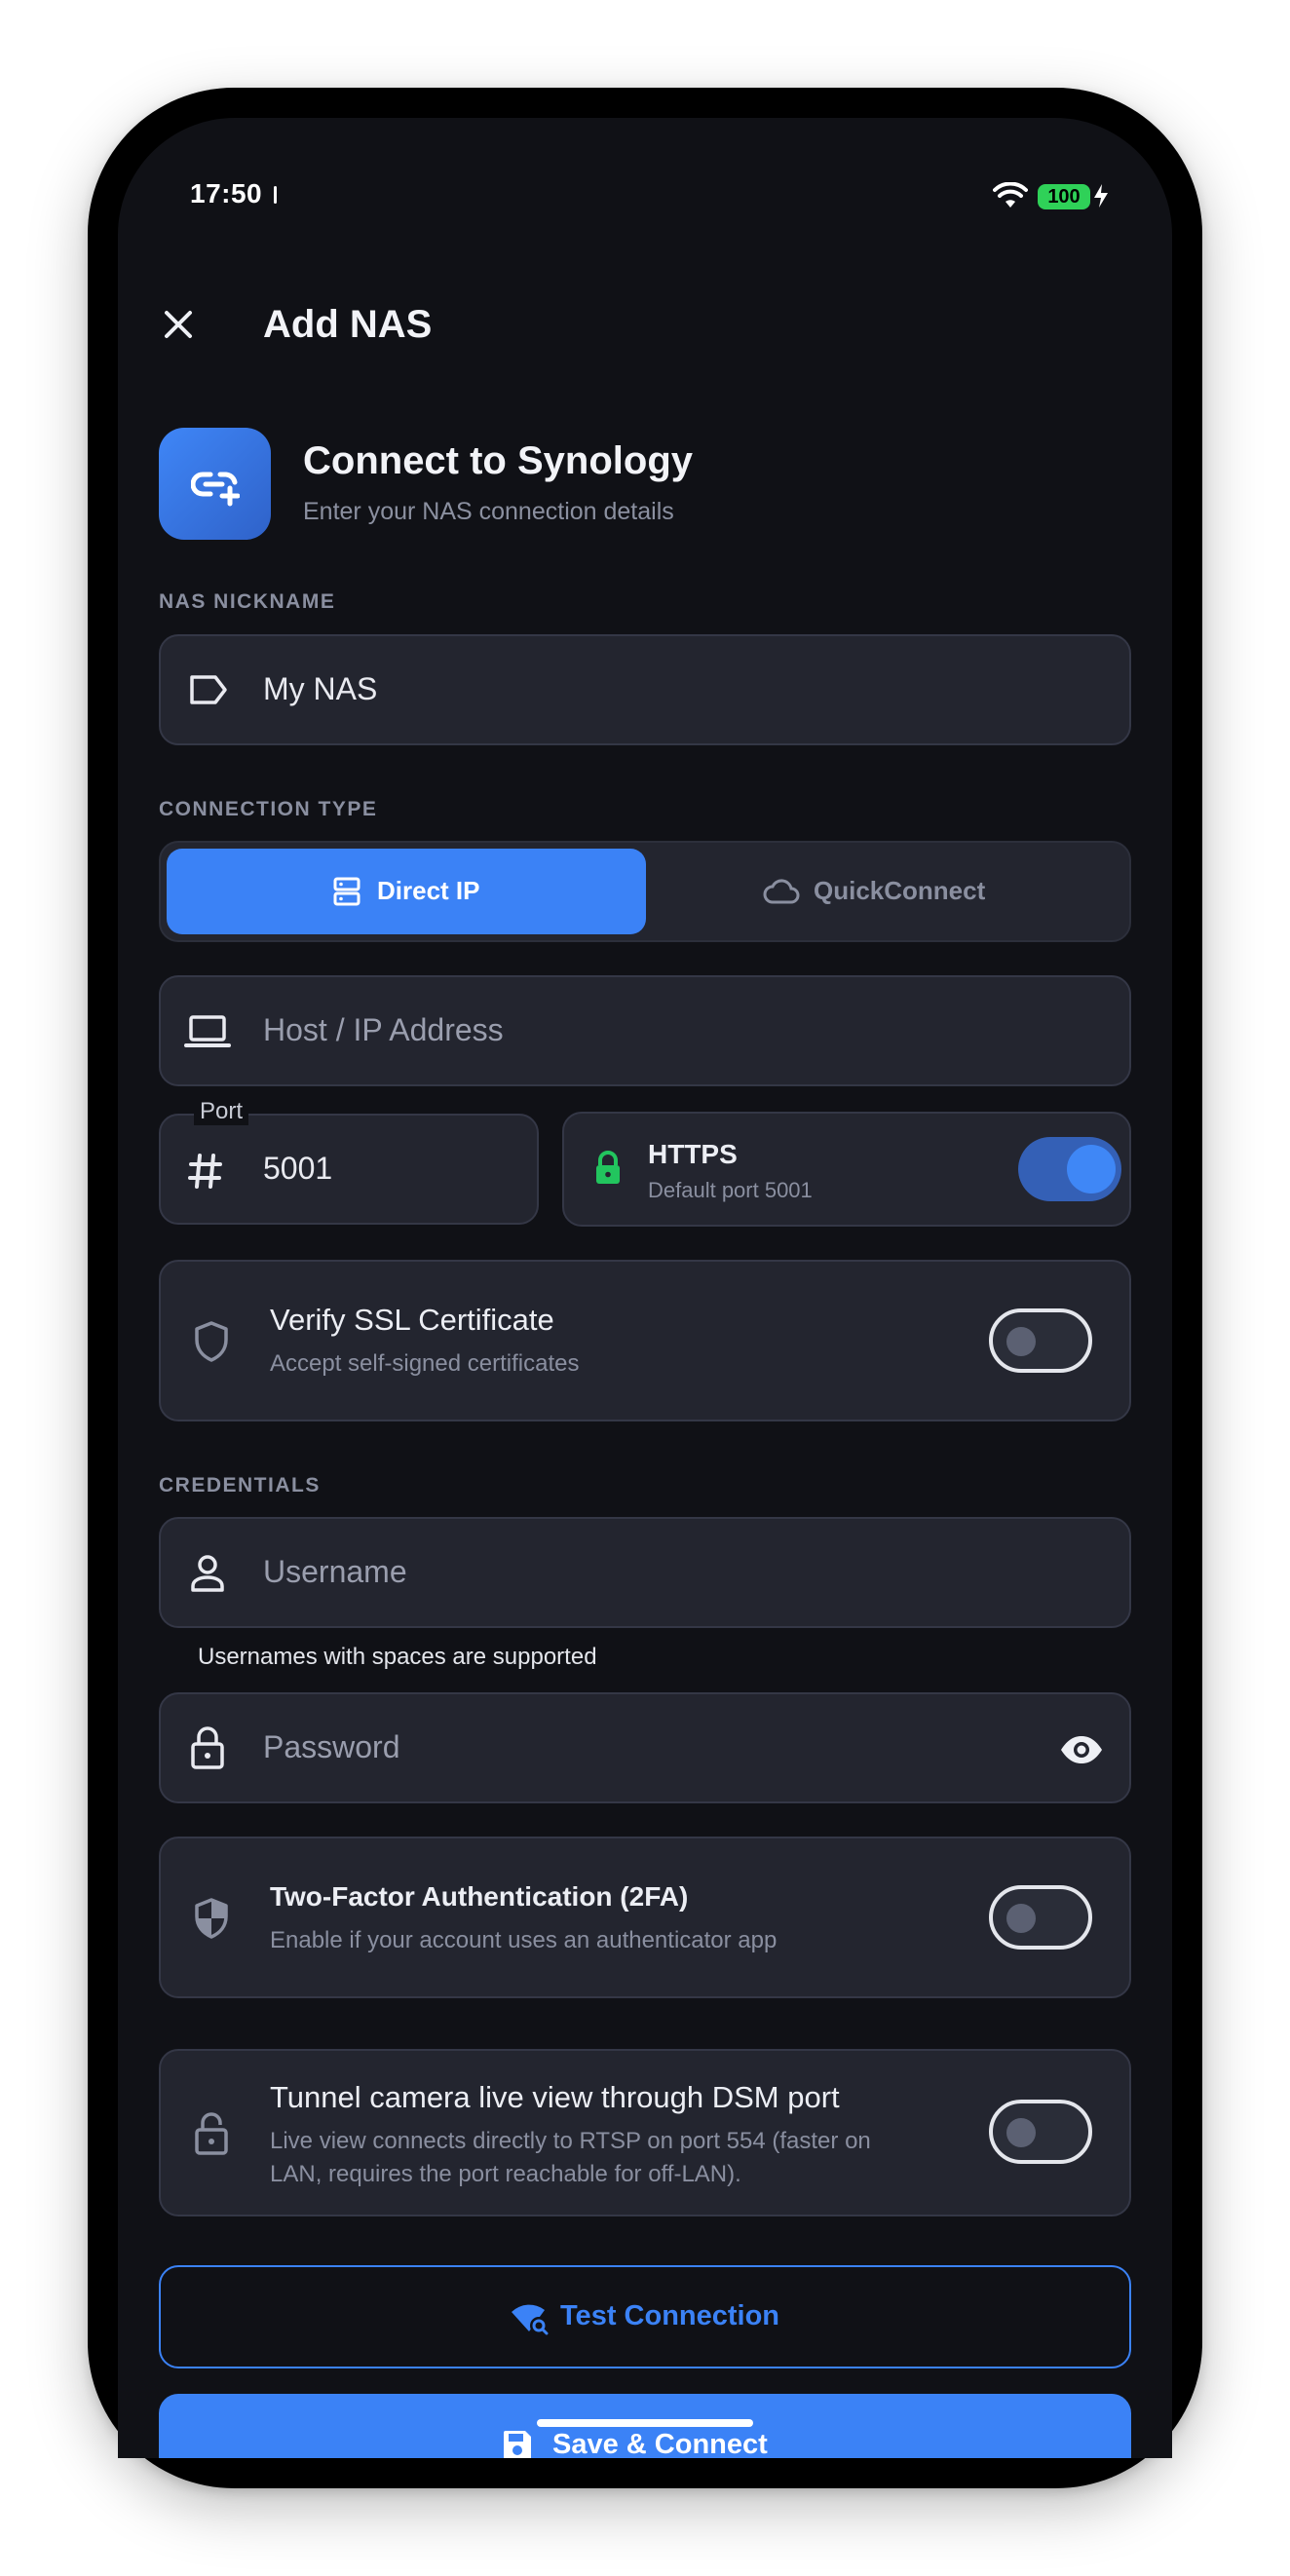 The image size is (1290, 2576). Describe the element at coordinates (645, 1747) in the screenshot. I see `password-input: Password` at that location.